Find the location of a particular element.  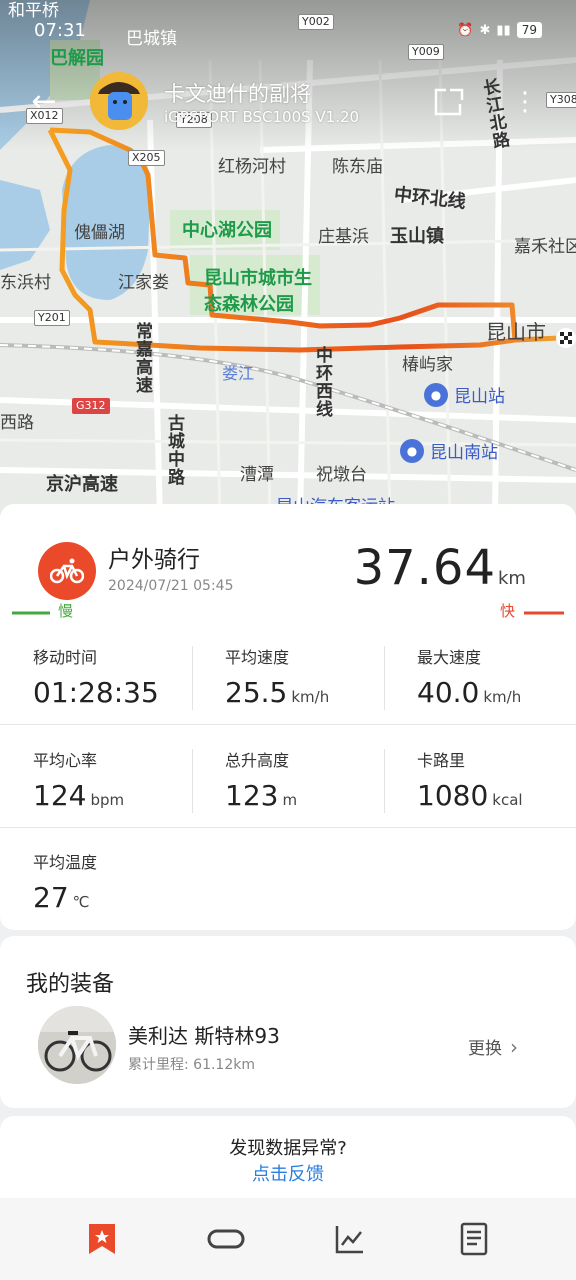

feedback-link: 点击反馈 is located at coordinates (288, 1173).